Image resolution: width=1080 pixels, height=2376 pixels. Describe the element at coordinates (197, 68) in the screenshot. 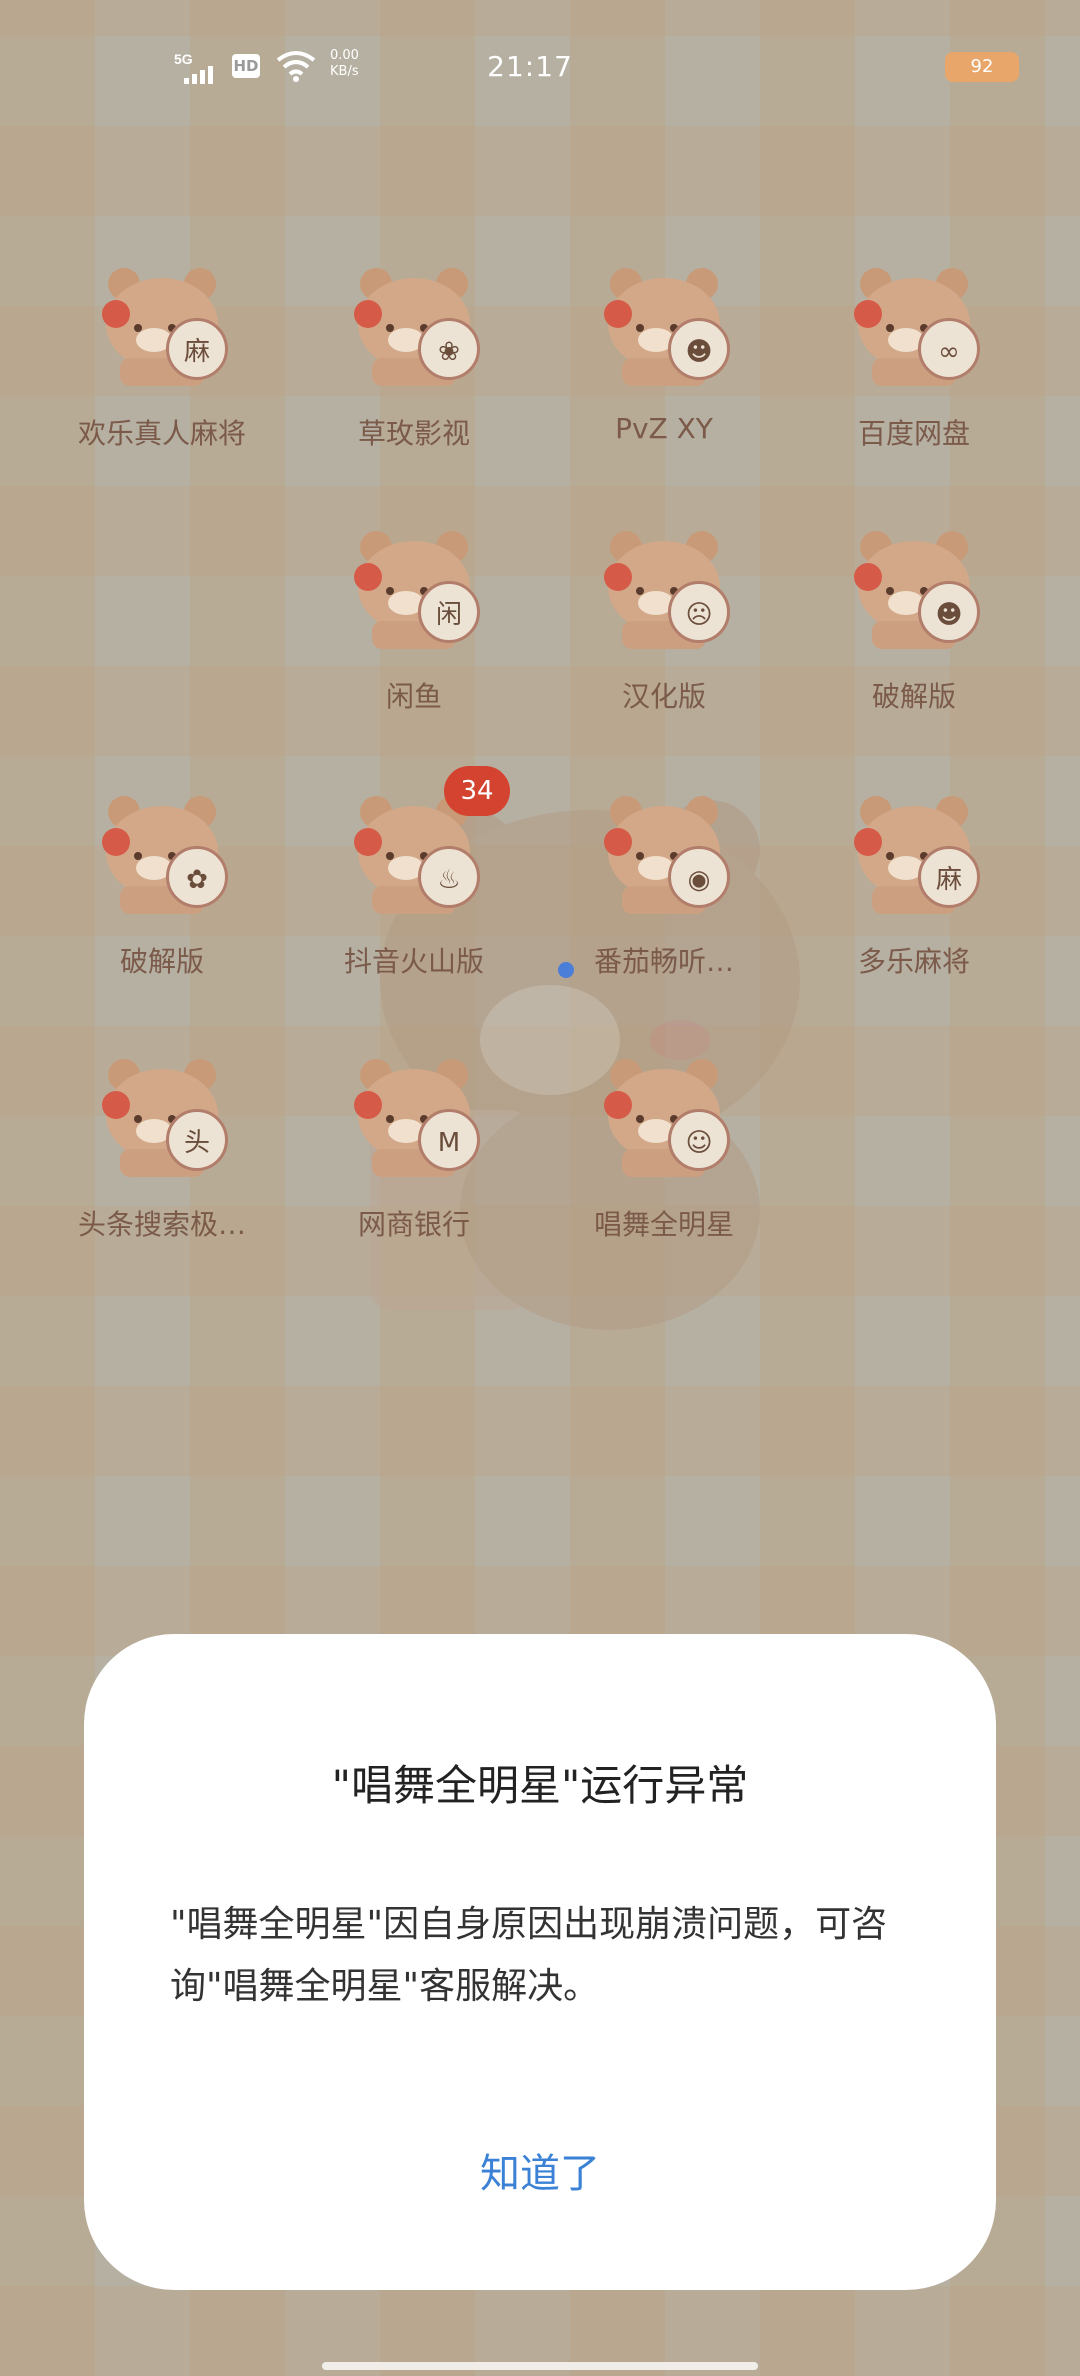

I see `cellular-signal-icon: 5G` at that location.